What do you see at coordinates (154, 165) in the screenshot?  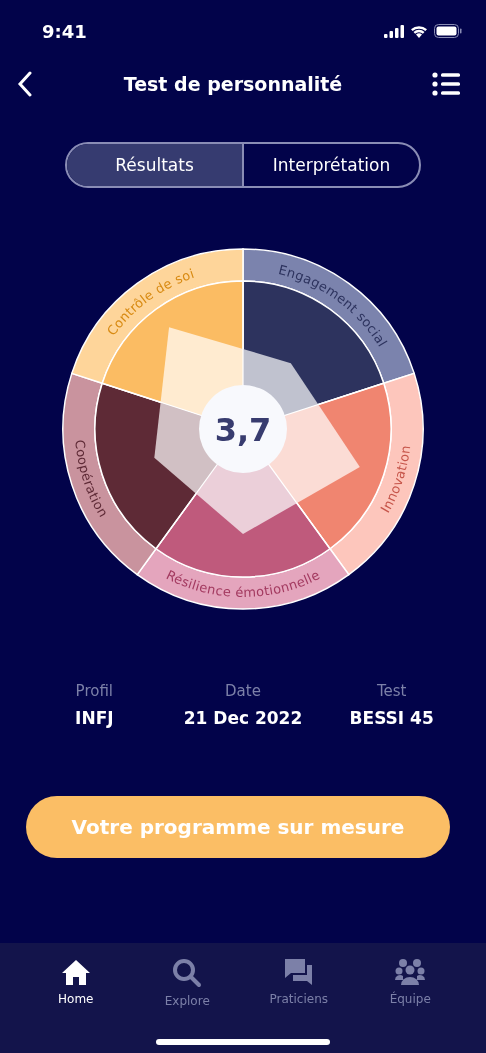 I see `segment-tab: Résultats` at bounding box center [154, 165].